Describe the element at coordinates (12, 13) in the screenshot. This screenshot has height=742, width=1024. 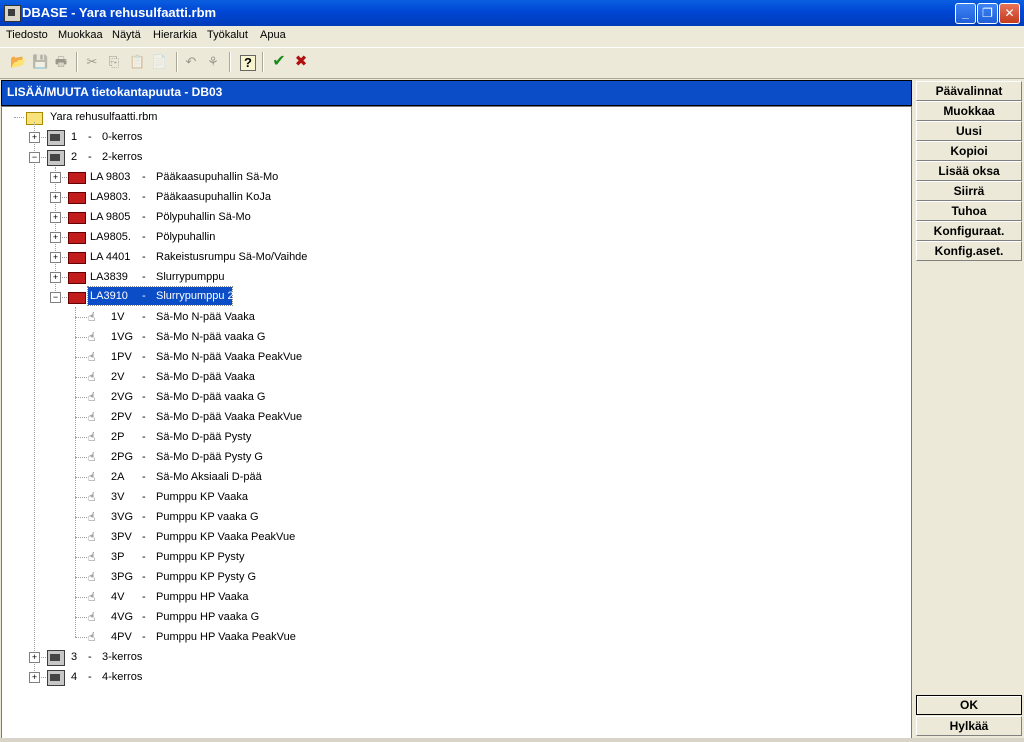
I see `app-icon` at that location.